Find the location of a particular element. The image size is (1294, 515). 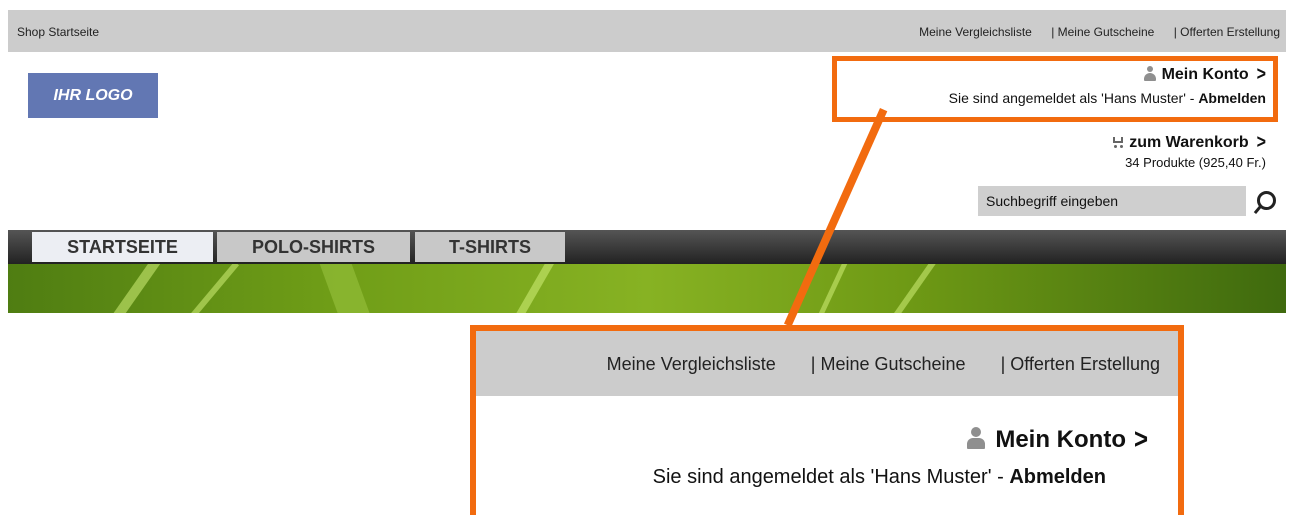

shop-home-link: Shop Startseite is located at coordinates (58, 32).